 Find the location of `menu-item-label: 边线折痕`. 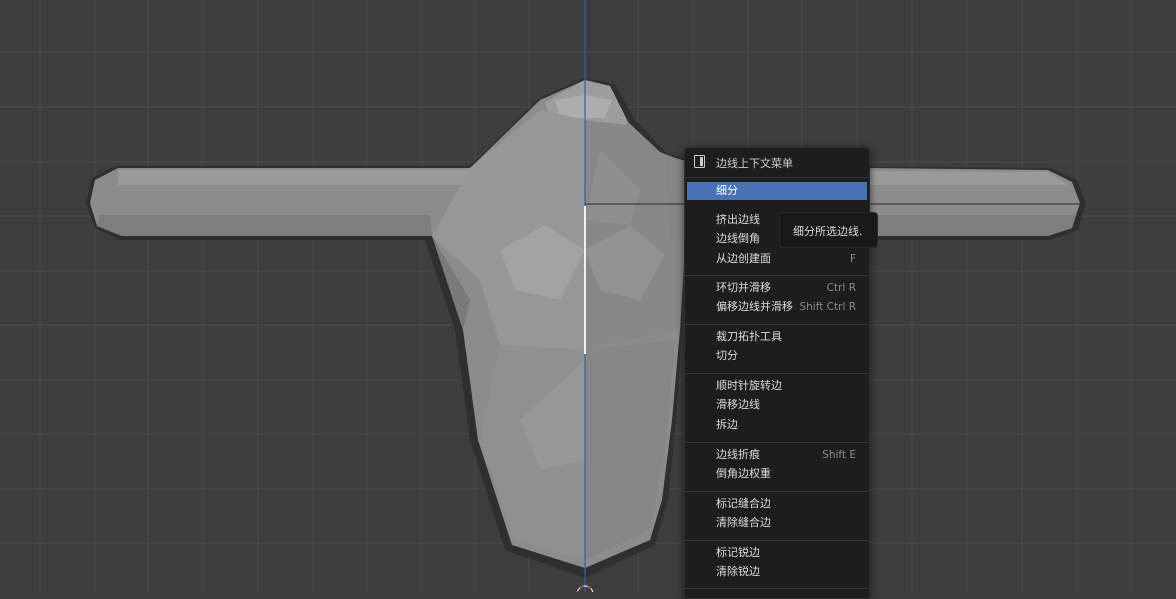

menu-item-label: 边线折痕 is located at coordinates (738, 454).